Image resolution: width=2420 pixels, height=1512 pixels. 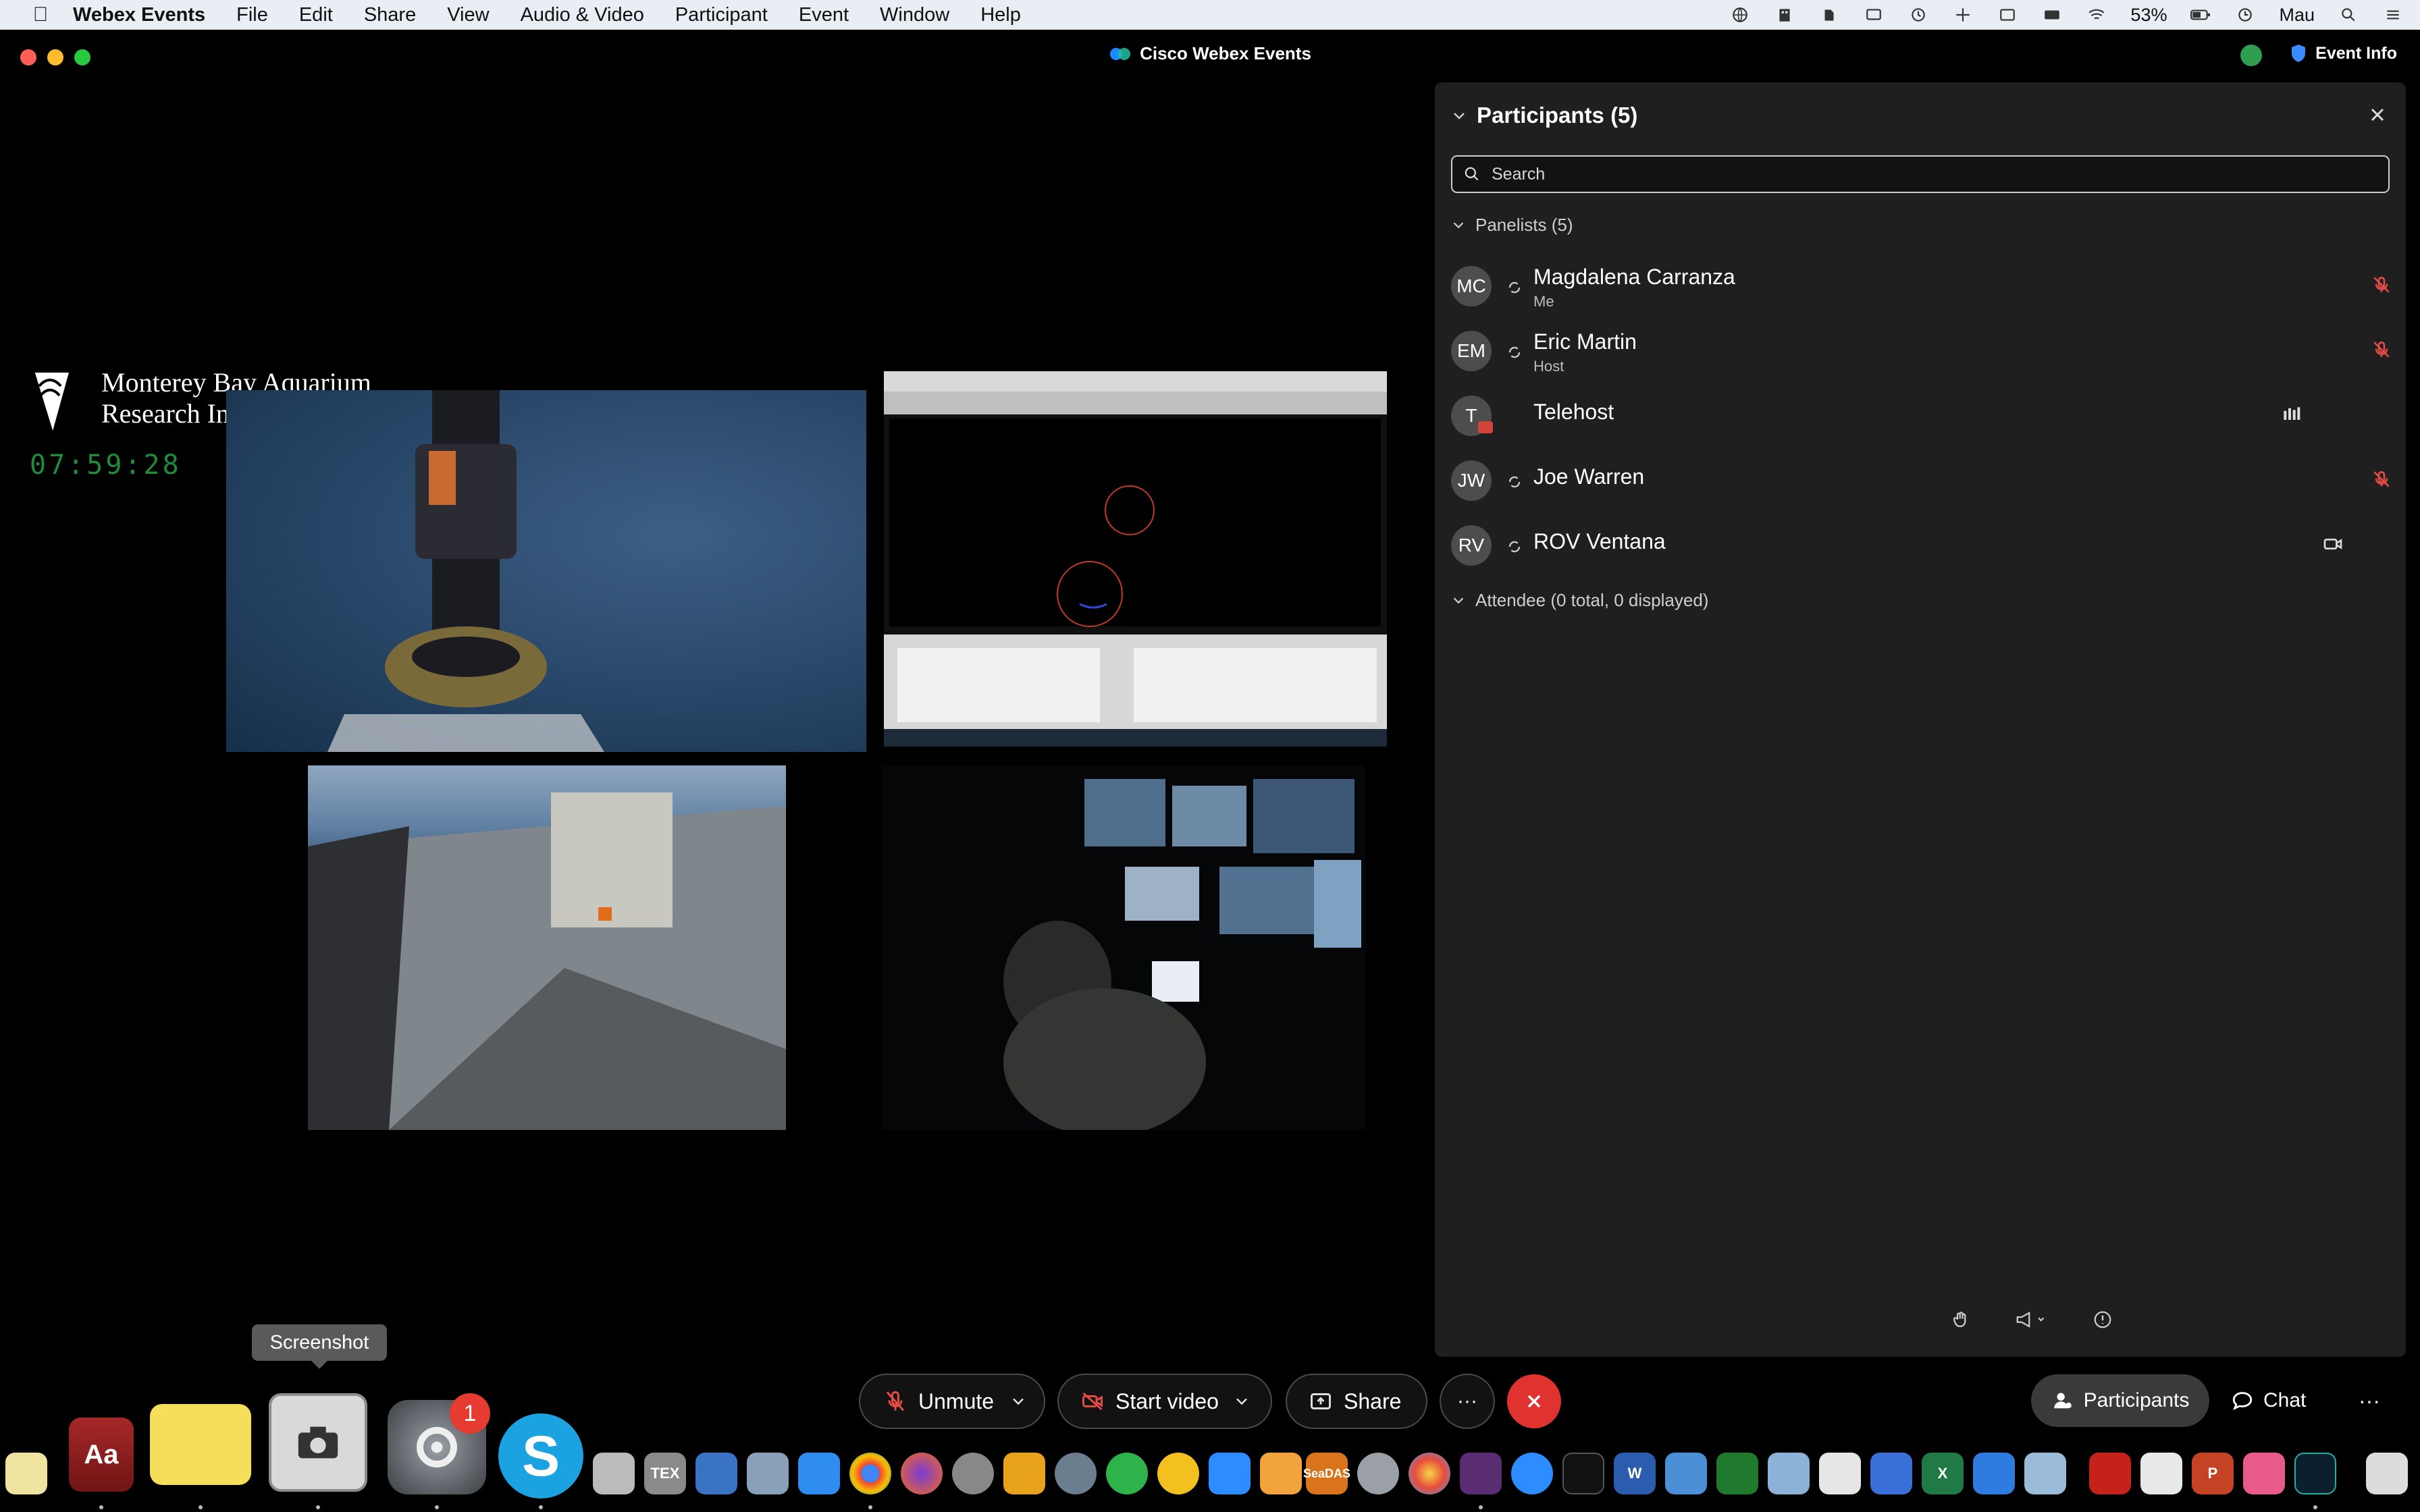 I want to click on dock-slack-icon, so click(x=1481, y=1474).